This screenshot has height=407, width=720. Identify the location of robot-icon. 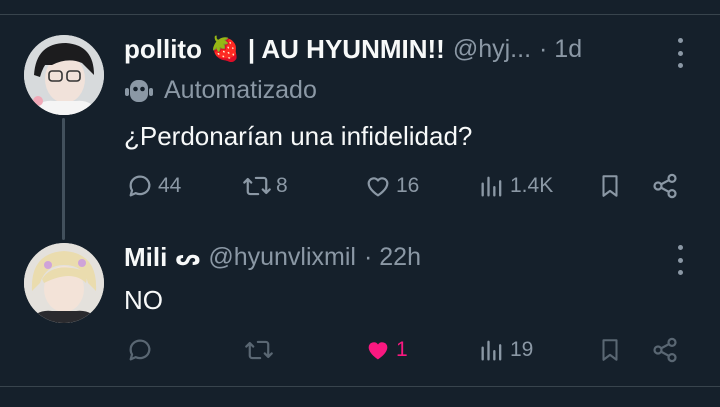
(139, 90).